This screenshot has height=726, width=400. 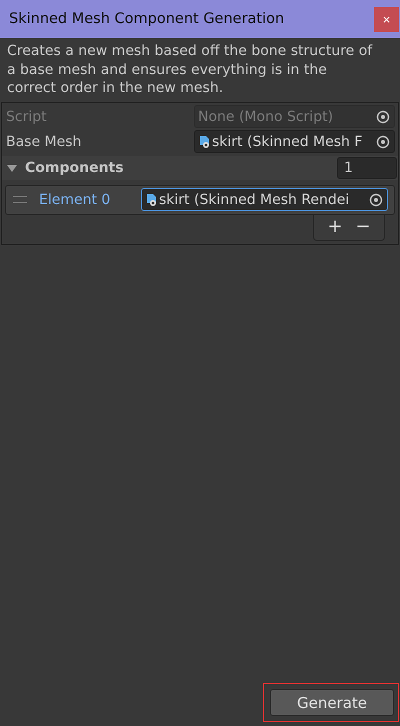 I want to click on field-value: skirt (Skinned Mesh F, so click(x=287, y=142).